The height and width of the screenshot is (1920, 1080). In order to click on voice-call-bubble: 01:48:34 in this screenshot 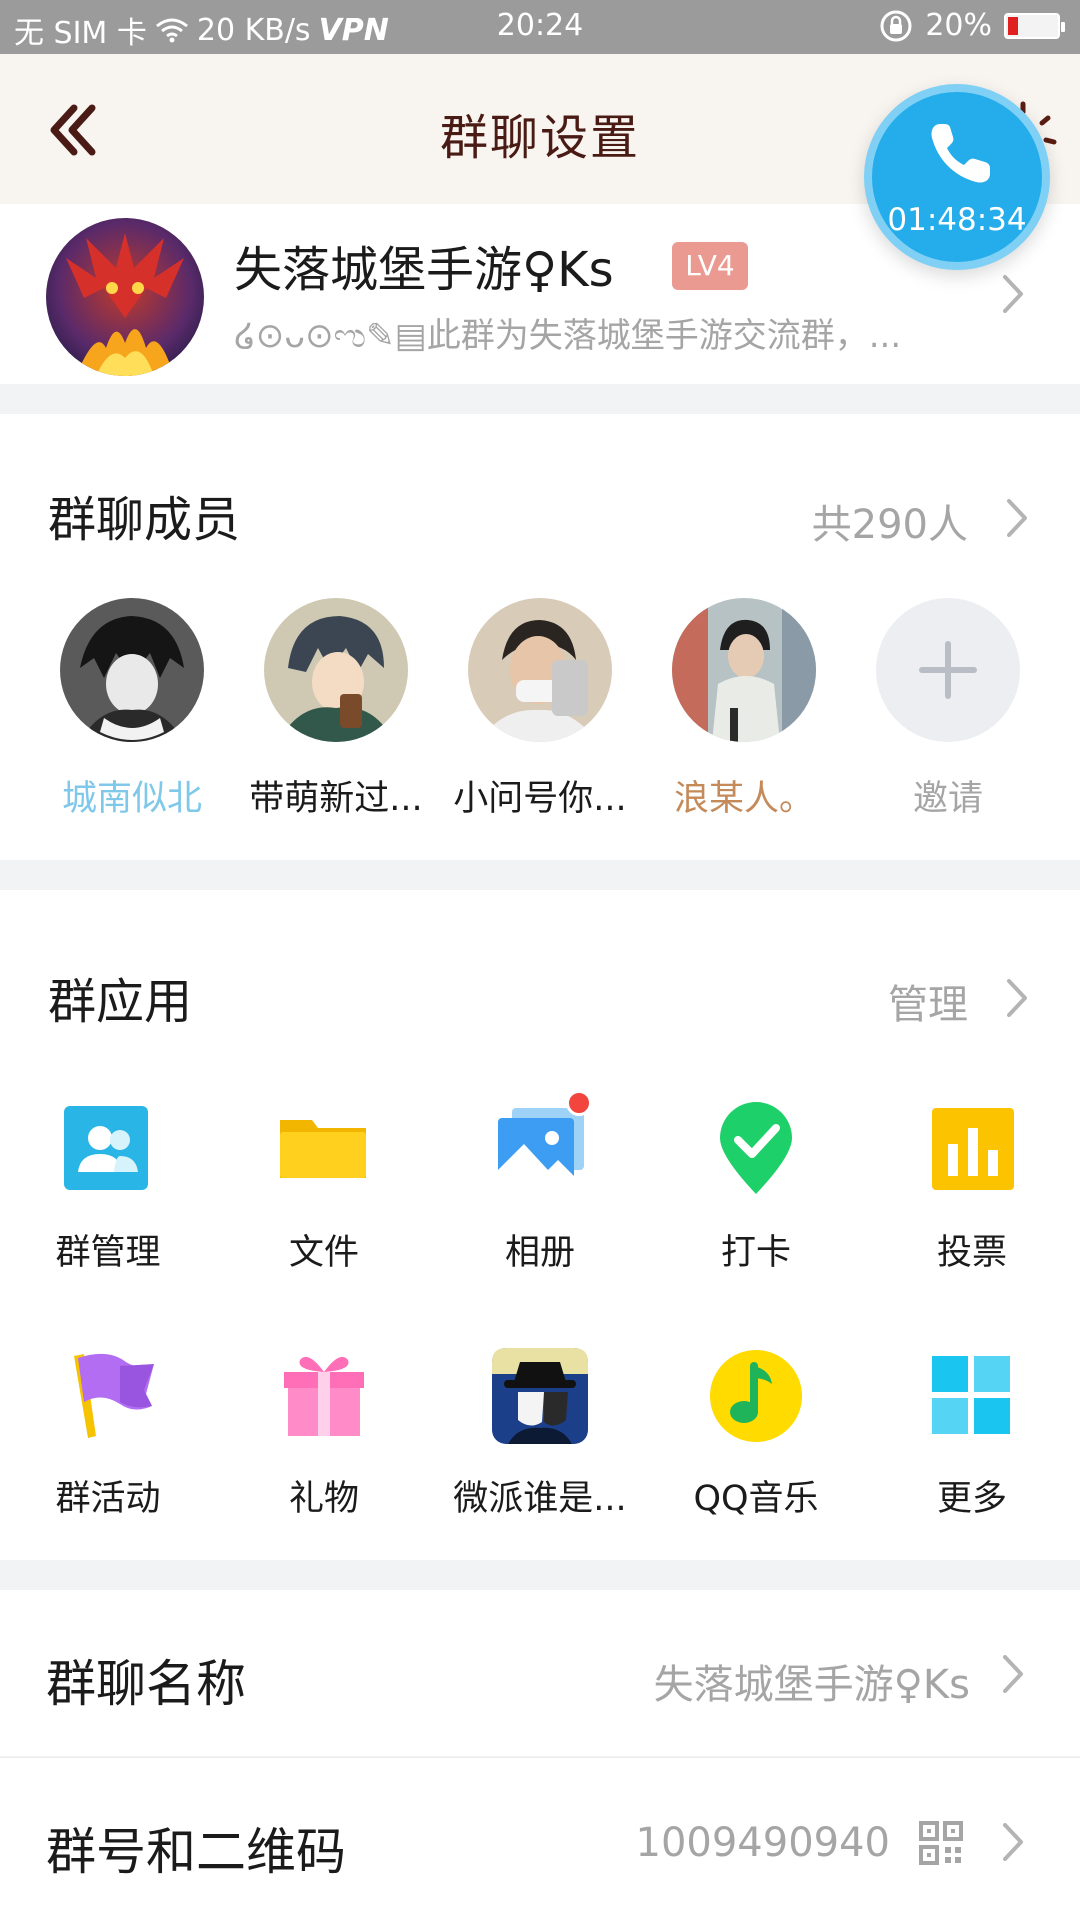, I will do `click(957, 177)`.